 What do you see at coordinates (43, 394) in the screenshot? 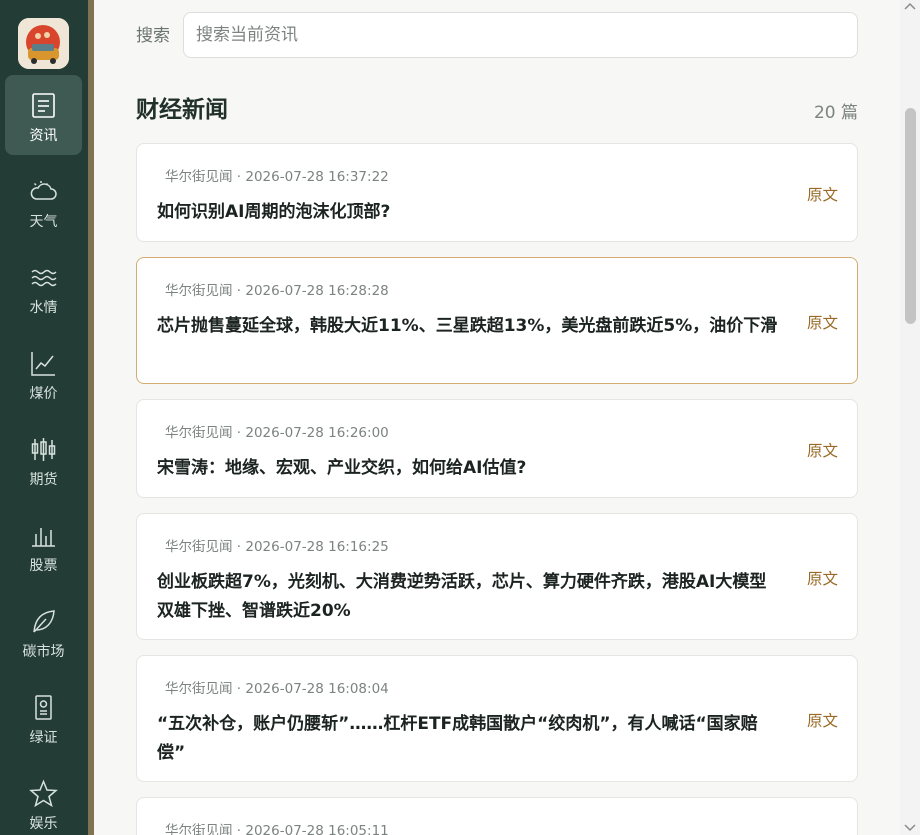
I see `sidebar-item-label: 煤价` at bounding box center [43, 394].